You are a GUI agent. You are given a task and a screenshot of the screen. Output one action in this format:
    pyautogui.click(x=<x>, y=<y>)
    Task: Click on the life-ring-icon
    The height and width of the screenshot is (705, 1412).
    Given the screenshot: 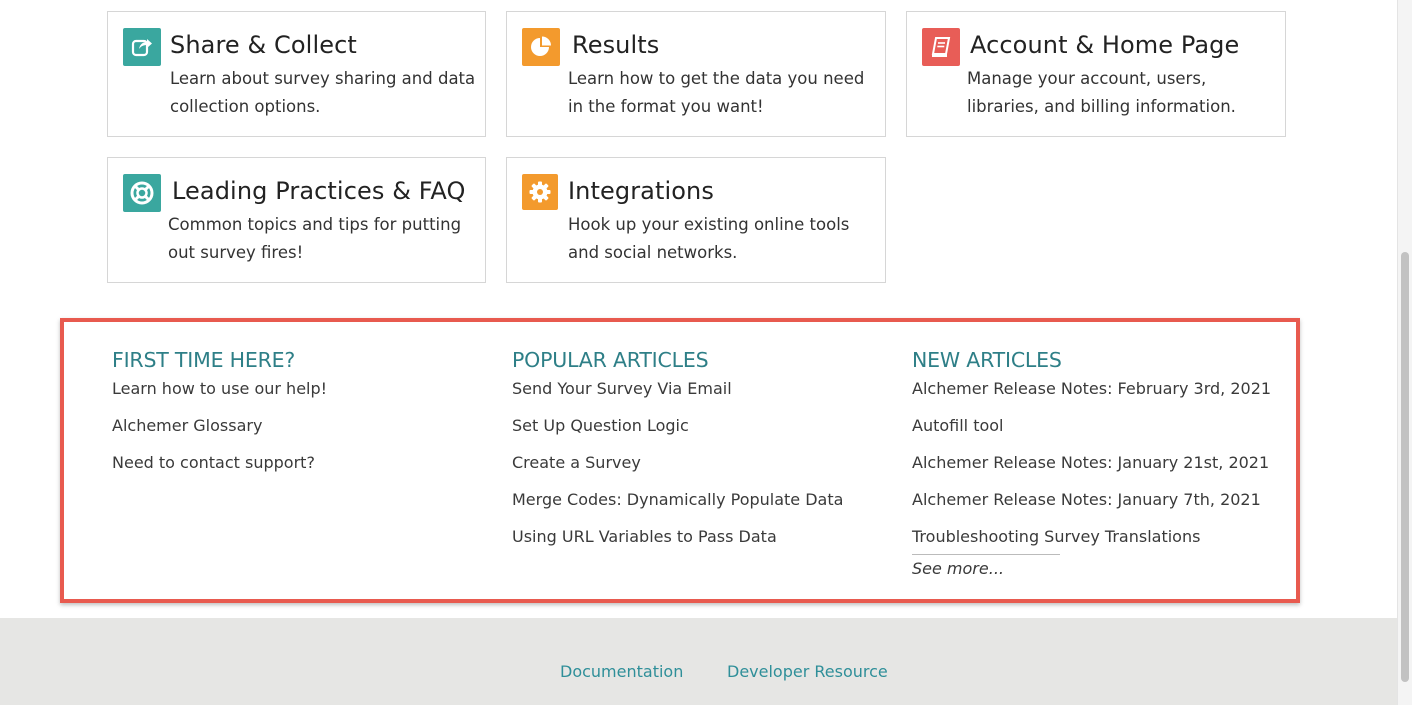 What is the action you would take?
    pyautogui.click(x=142, y=193)
    